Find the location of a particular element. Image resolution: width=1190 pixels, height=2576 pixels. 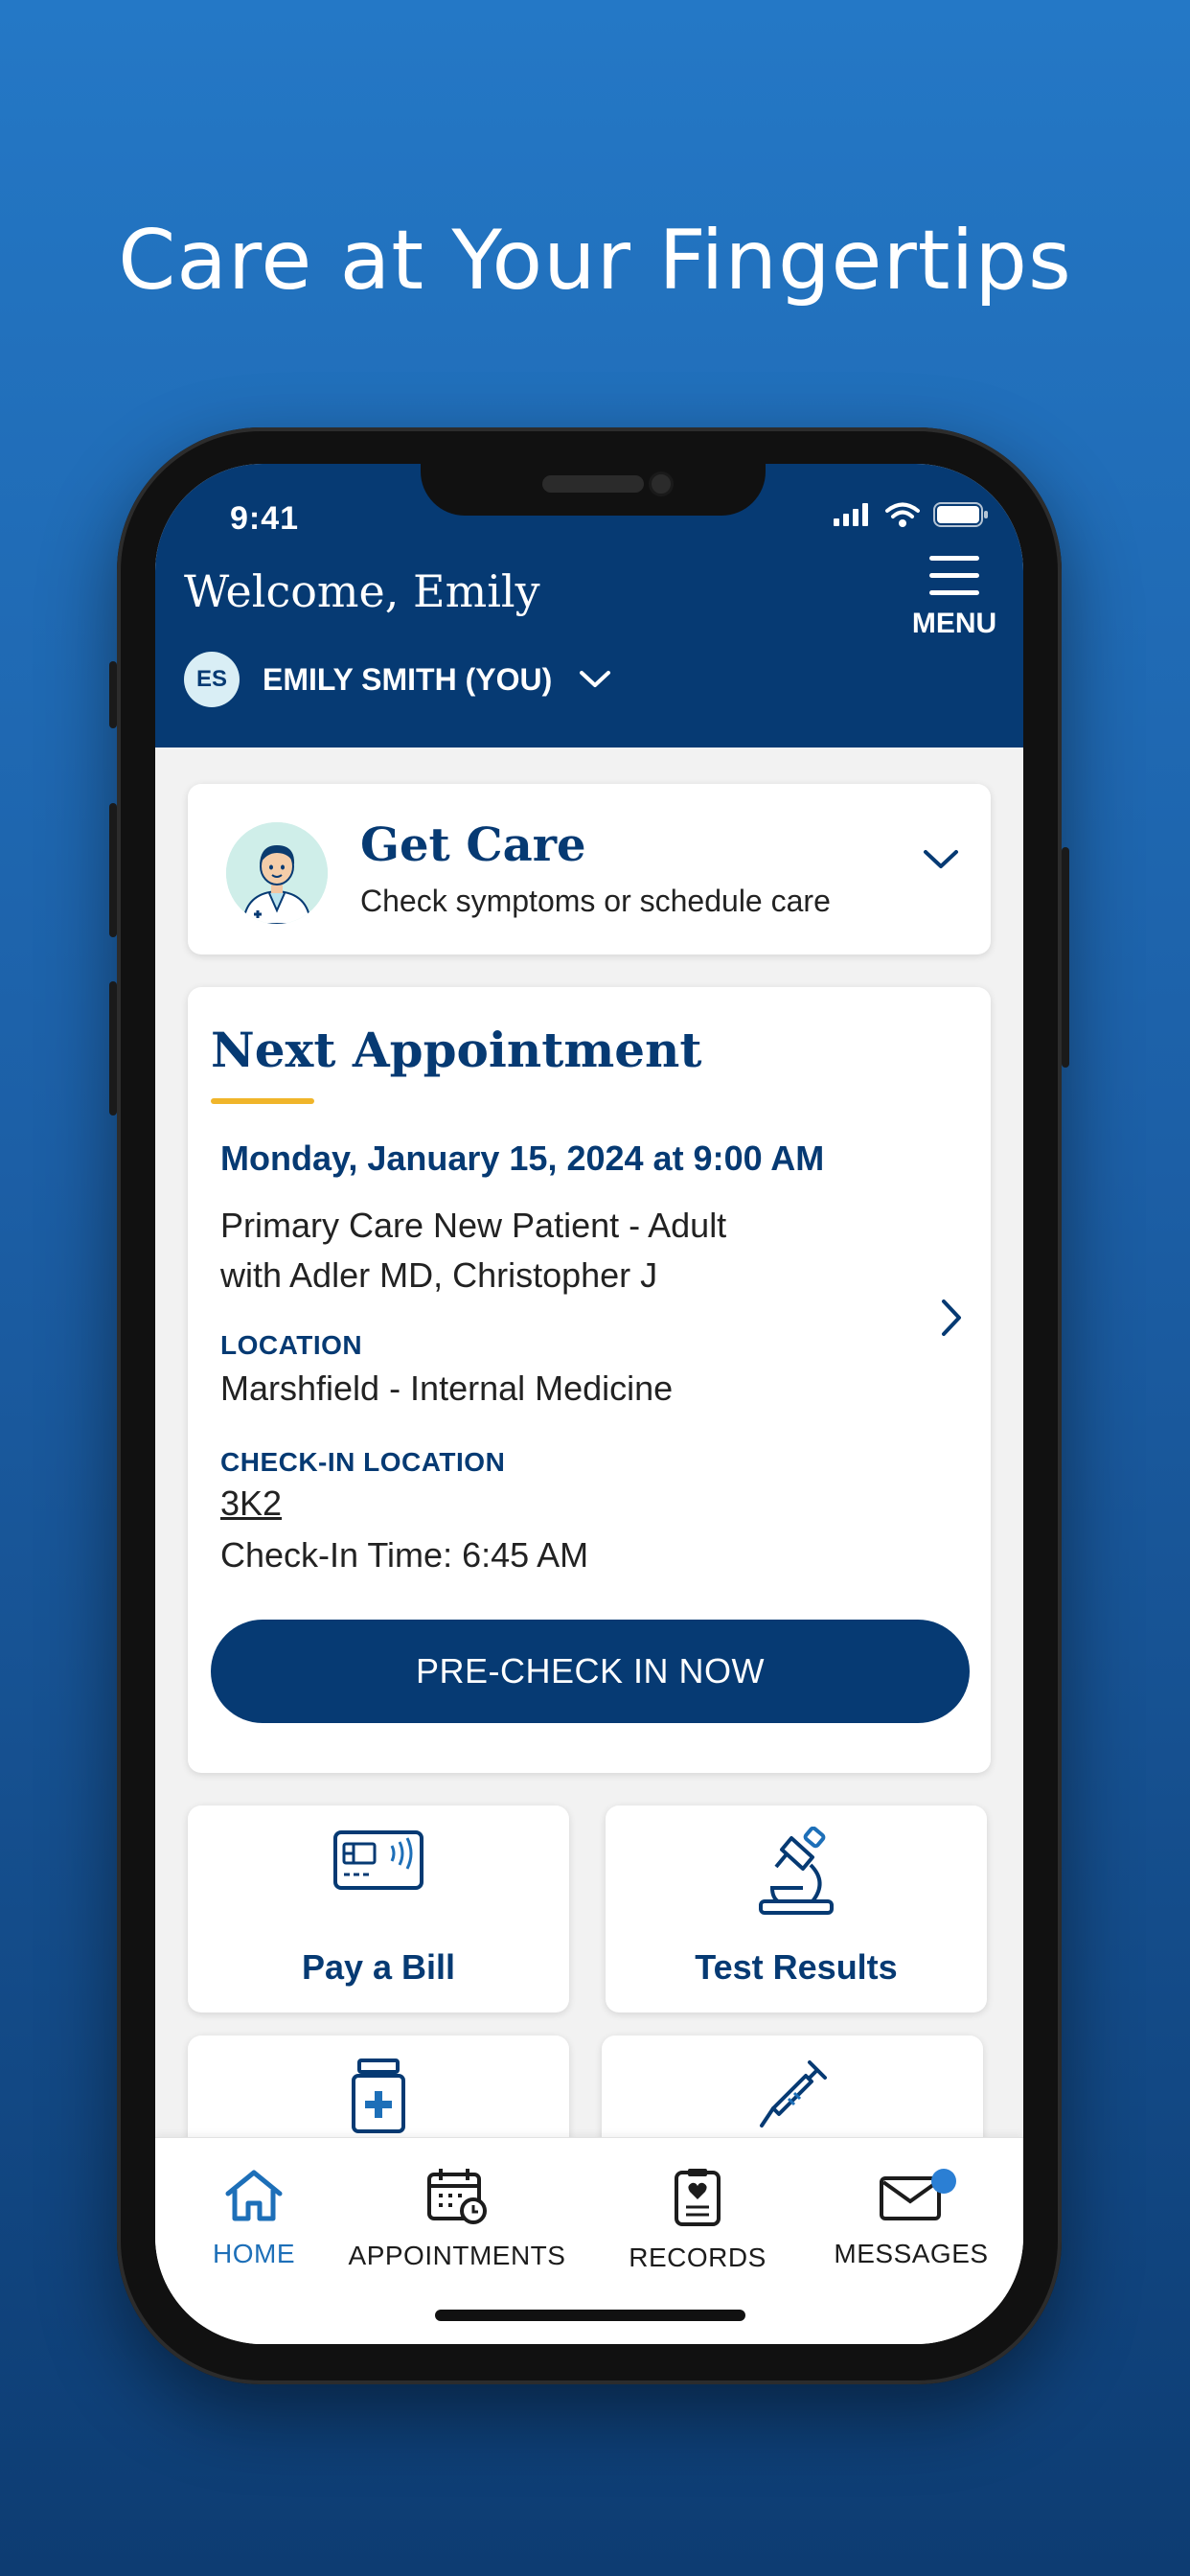

battery-icon is located at coordinates (961, 514).